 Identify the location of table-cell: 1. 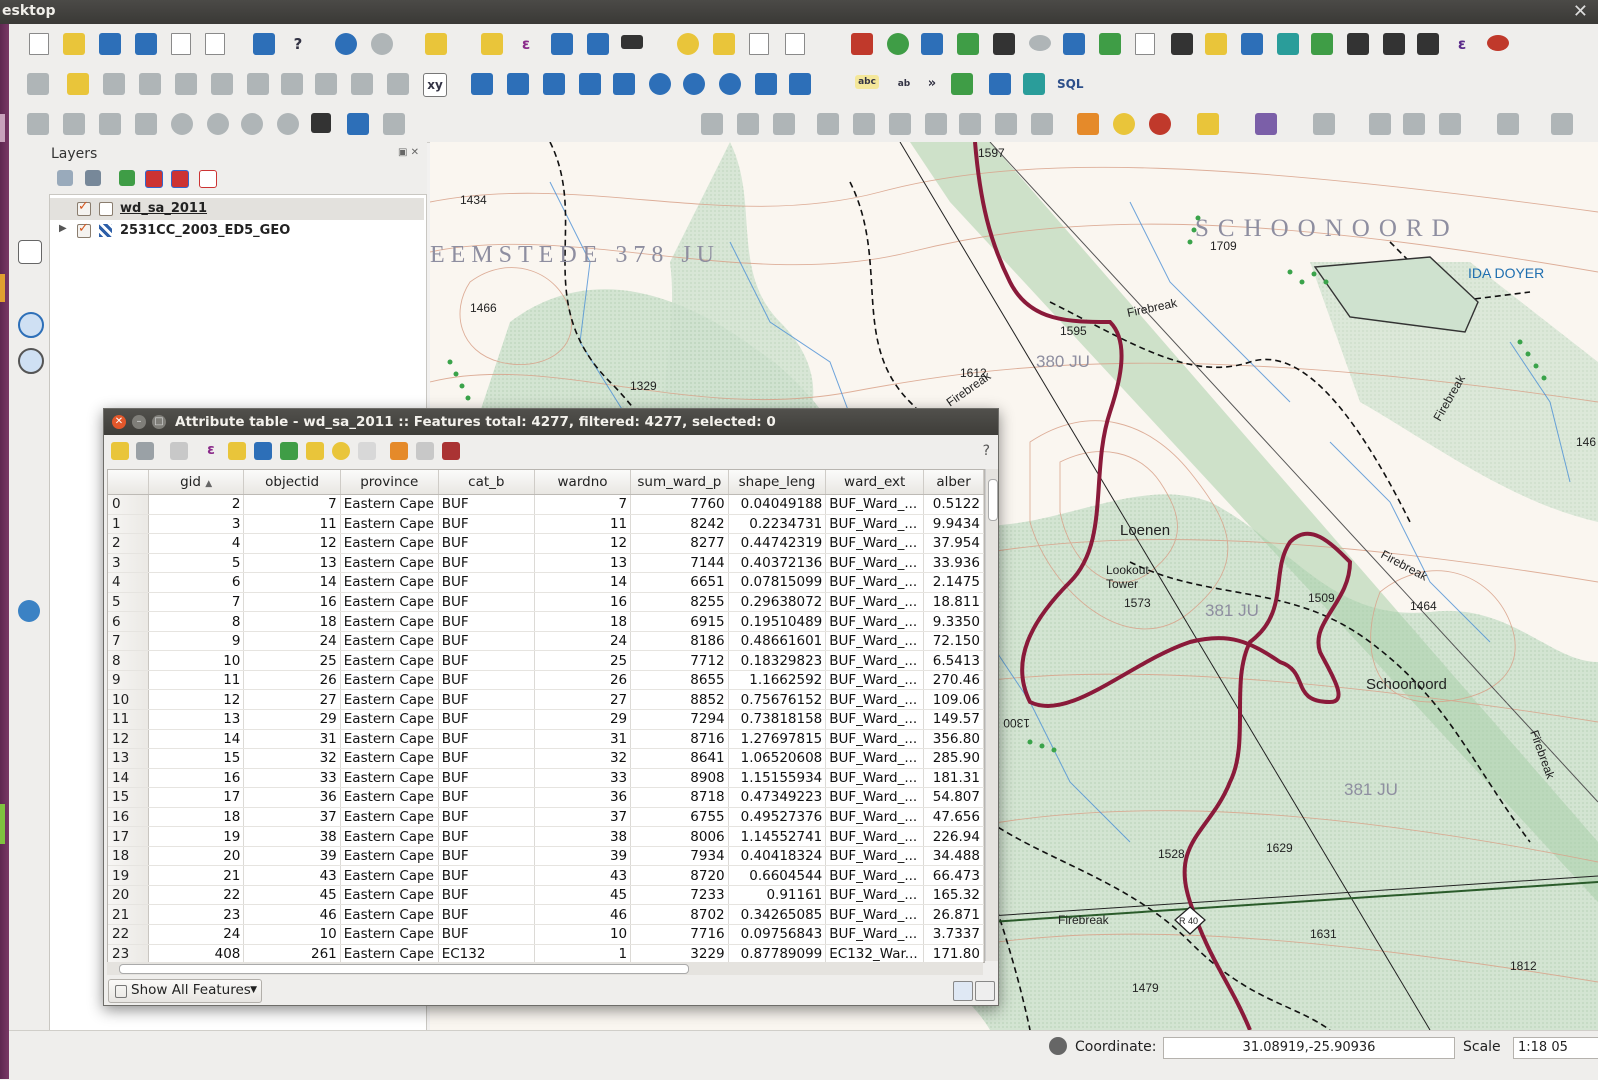
(583, 953).